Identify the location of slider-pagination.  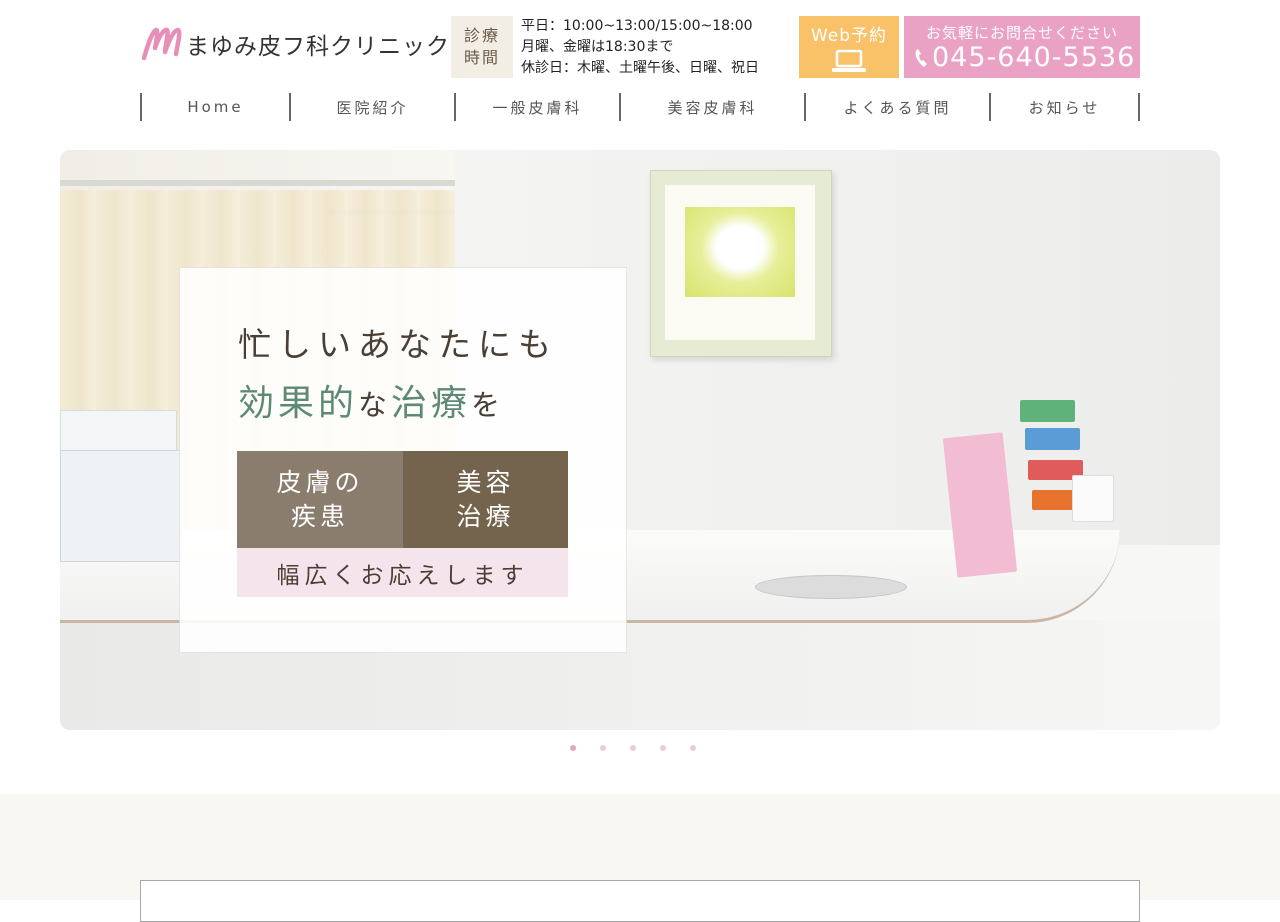
(645, 750).